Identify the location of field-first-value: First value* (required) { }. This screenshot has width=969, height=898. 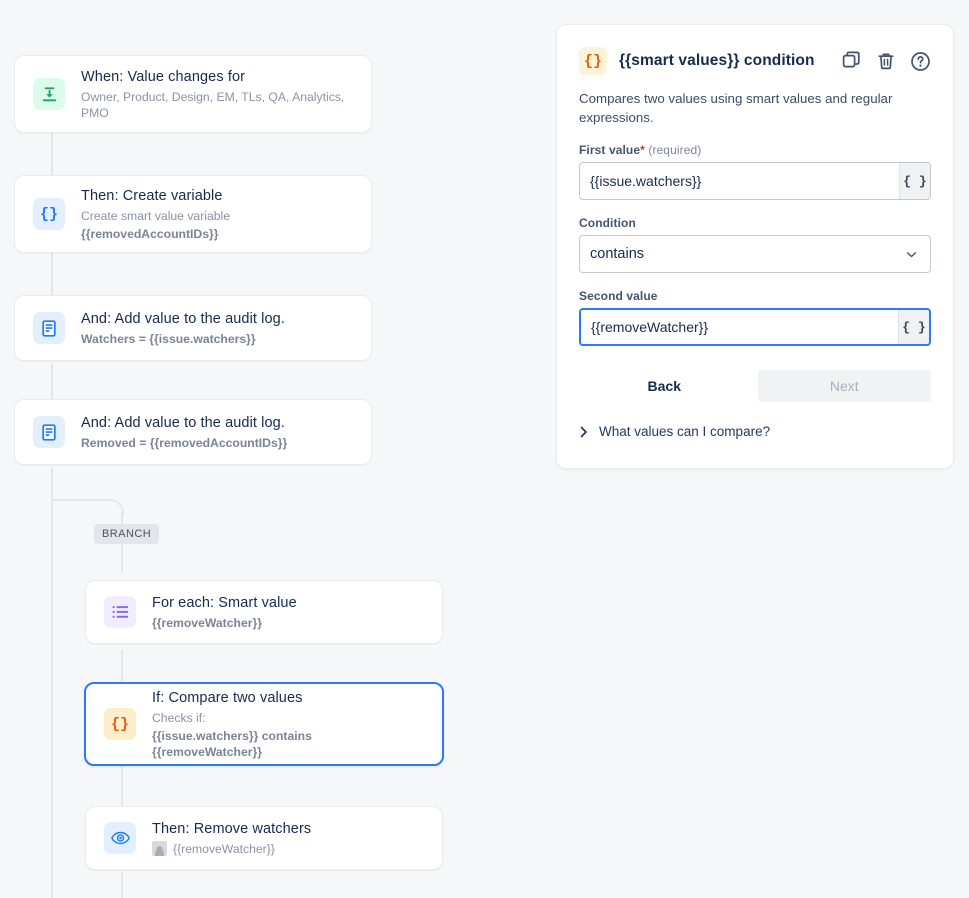
(755, 171).